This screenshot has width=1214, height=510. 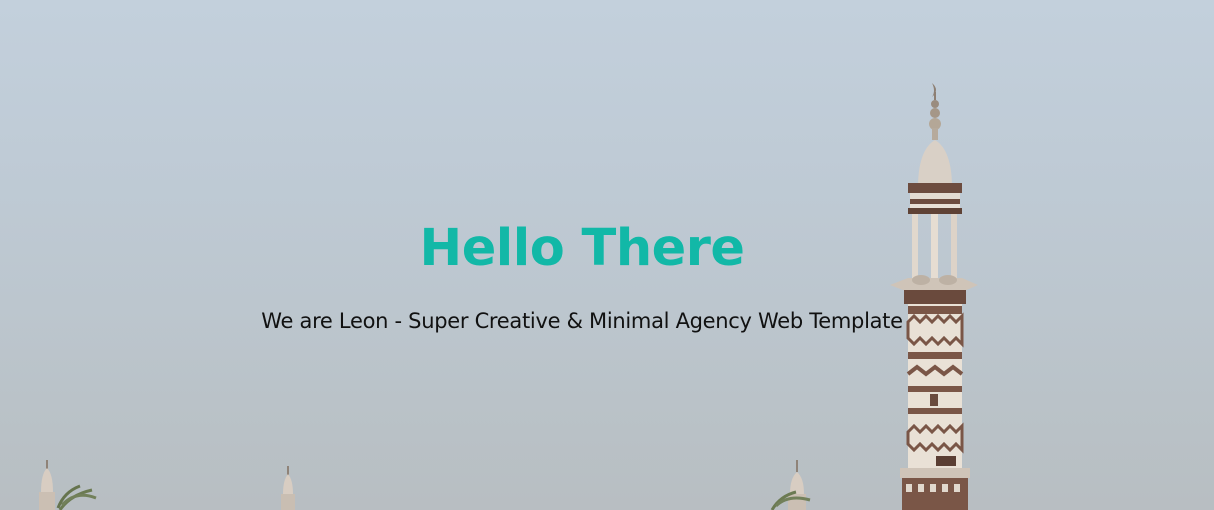 I want to click on main-minaret, so click(x=934, y=296).